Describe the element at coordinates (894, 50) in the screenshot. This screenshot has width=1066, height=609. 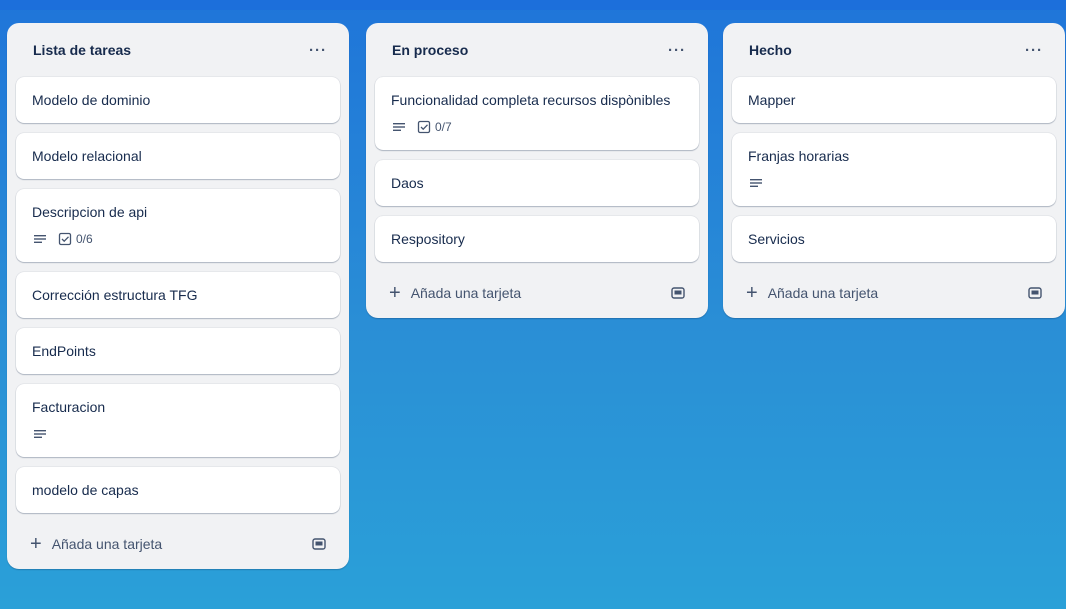
I see `list-header: Hecho ···` at that location.